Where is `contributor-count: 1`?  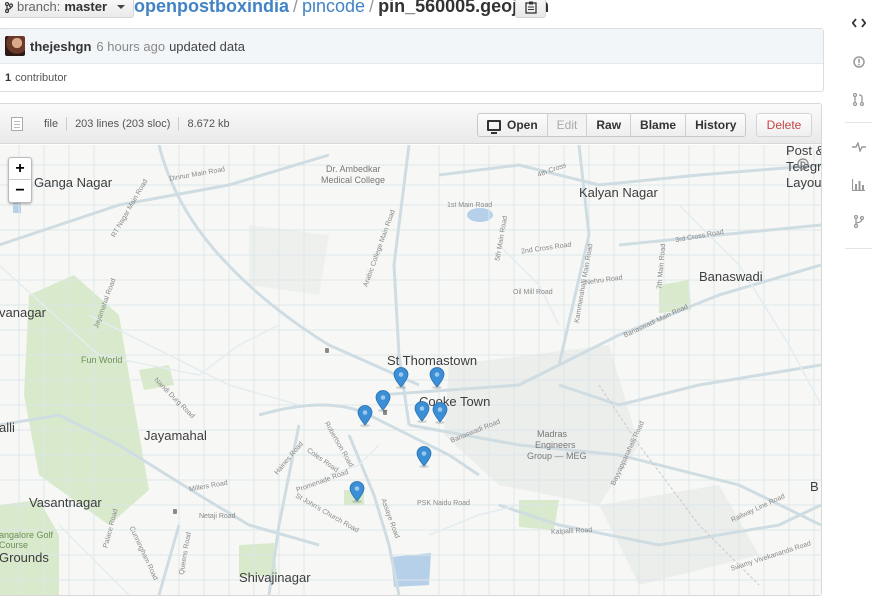
contributor-count: 1 is located at coordinates (8, 78).